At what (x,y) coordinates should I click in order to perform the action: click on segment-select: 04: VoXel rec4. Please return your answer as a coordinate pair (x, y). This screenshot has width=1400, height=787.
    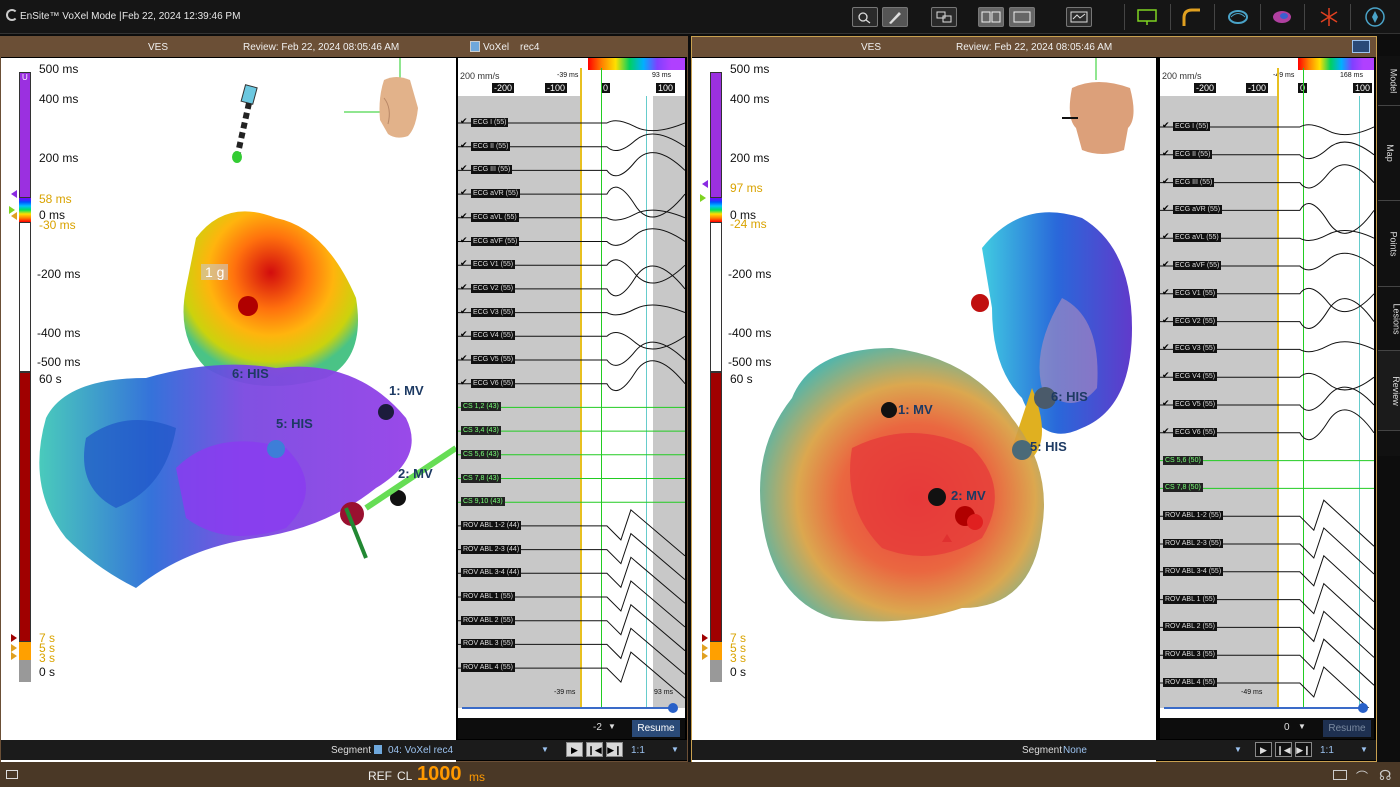
    Looking at the image, I should click on (420, 750).